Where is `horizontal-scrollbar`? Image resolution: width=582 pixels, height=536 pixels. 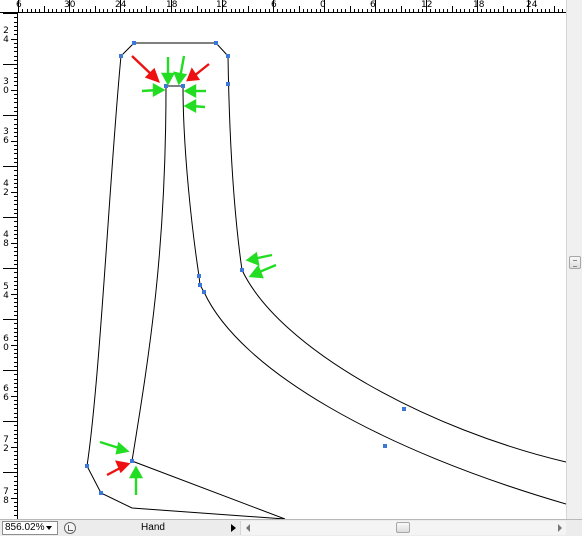
horizontal-scrollbar is located at coordinates (403, 528).